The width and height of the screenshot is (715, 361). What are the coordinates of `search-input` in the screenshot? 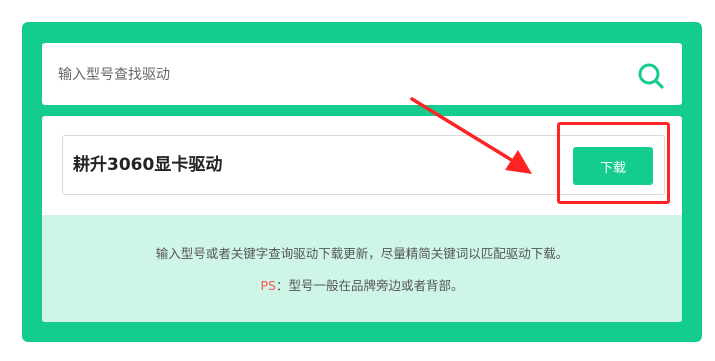 It's located at (338, 75).